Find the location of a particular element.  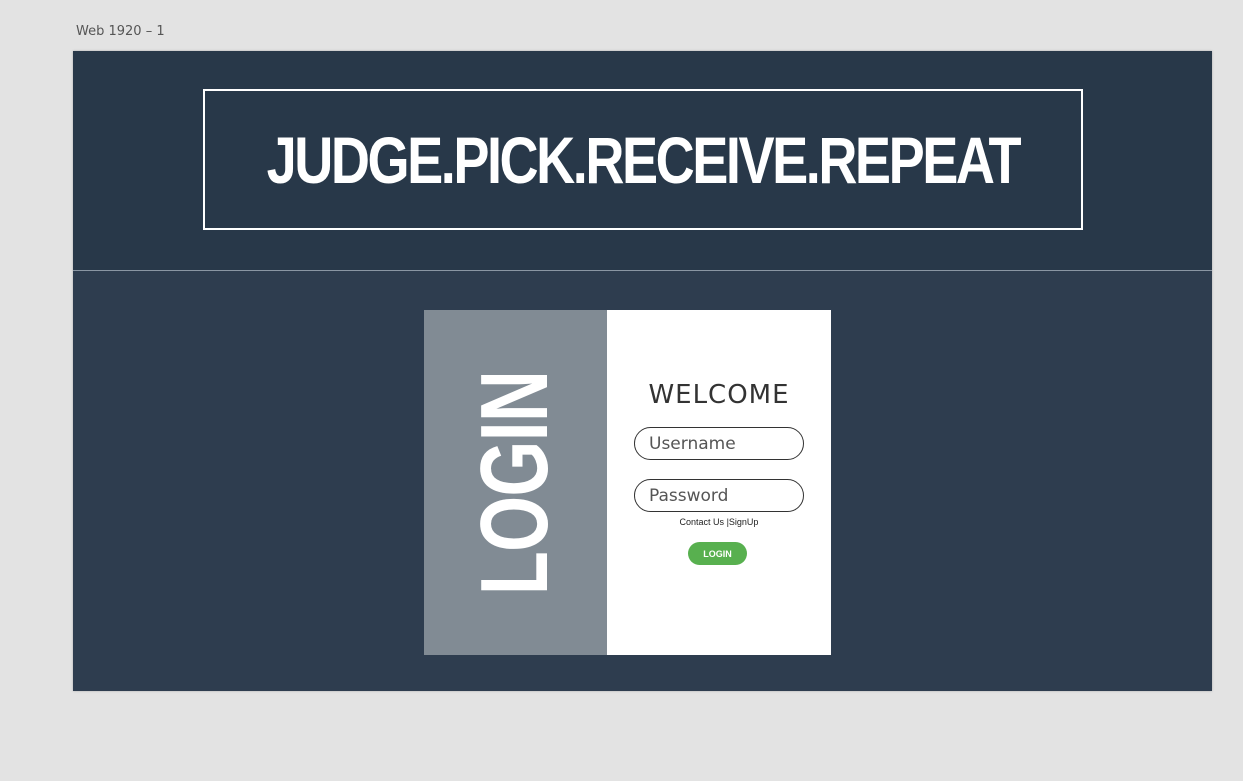

login-side-panel: LOGIN is located at coordinates (515, 482).